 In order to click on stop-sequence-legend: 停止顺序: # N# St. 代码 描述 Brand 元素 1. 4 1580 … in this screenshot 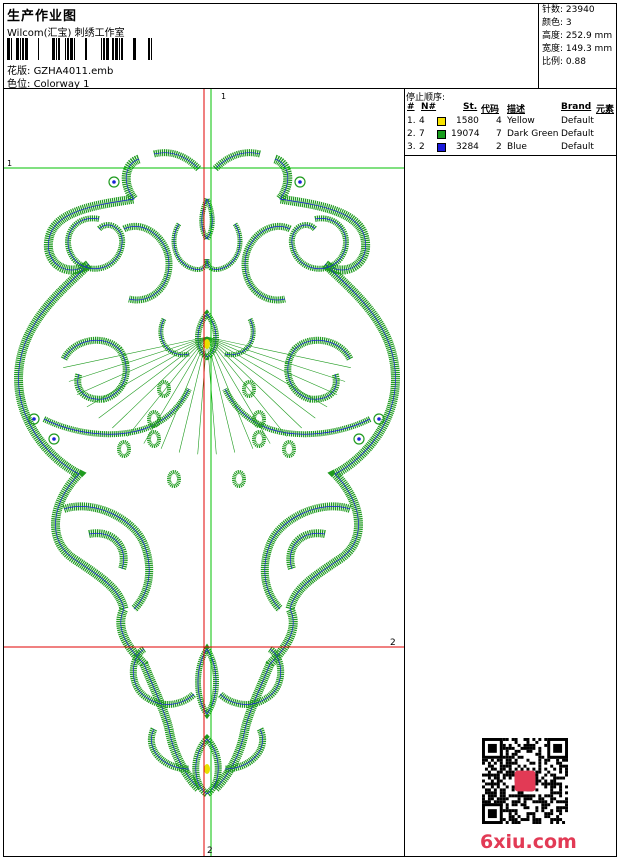, I will do `click(510, 122)`.